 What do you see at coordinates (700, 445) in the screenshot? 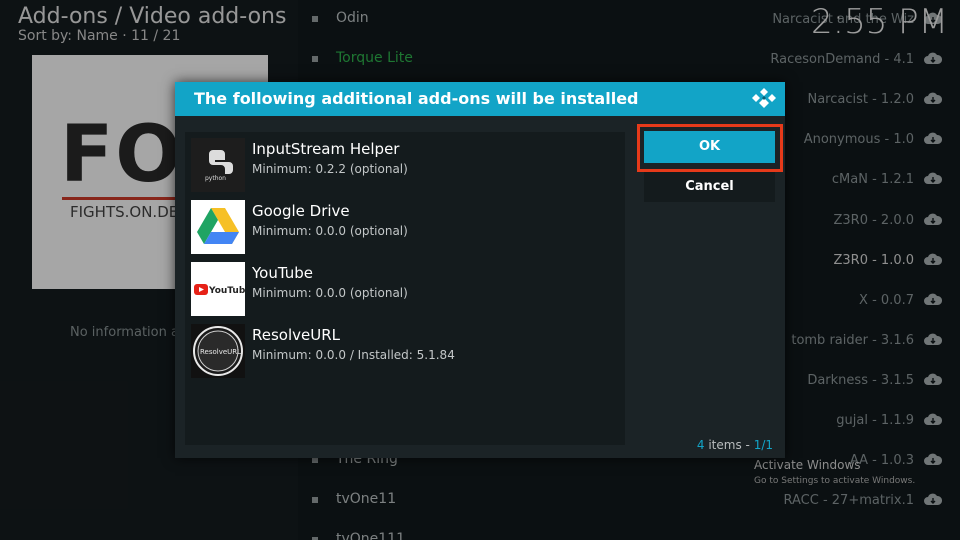
I see `item-count-number: 4` at bounding box center [700, 445].